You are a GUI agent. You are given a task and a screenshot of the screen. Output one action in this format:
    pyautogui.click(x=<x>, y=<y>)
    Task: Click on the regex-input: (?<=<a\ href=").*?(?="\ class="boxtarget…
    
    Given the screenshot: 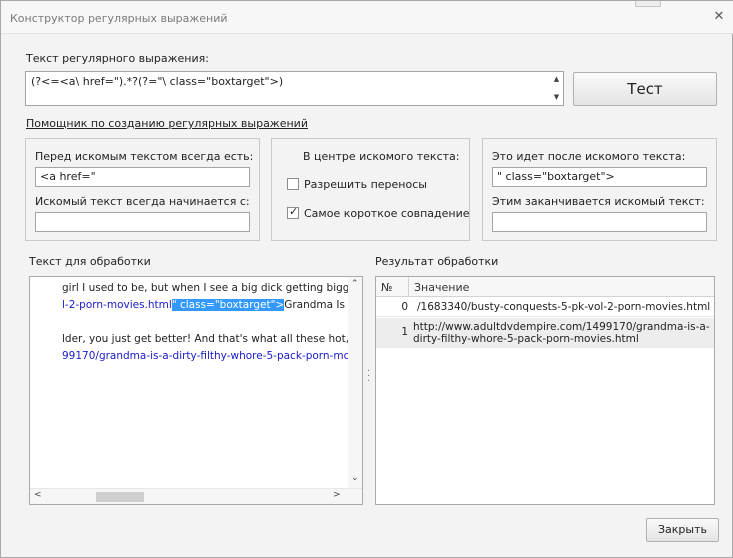 What is the action you would take?
    pyautogui.click(x=294, y=88)
    